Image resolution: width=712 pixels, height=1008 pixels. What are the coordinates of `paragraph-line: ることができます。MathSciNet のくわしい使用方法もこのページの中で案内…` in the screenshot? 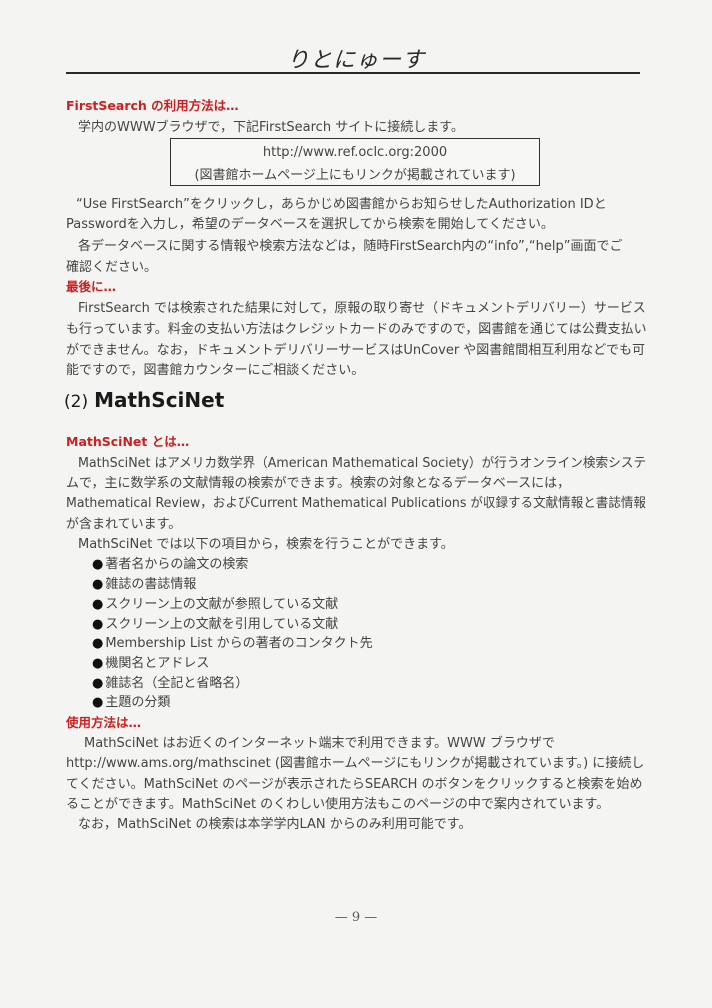 It's located at (338, 804).